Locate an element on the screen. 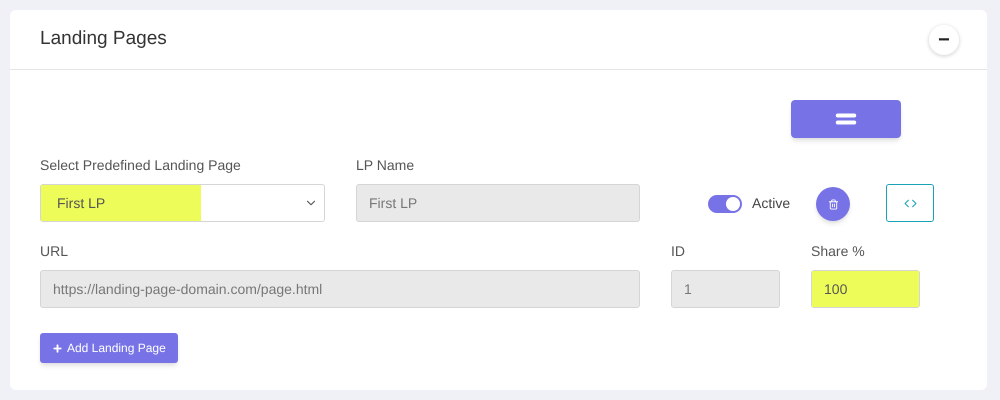  active-toggle is located at coordinates (725, 203).